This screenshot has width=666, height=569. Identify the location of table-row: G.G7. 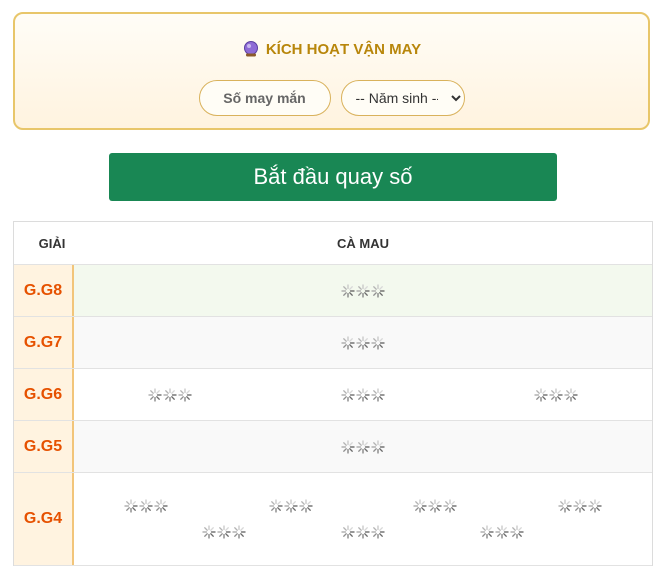
(333, 343).